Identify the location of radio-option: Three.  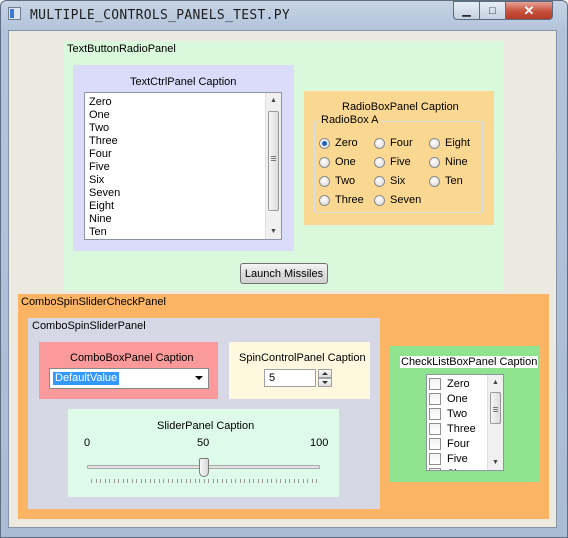
(341, 200).